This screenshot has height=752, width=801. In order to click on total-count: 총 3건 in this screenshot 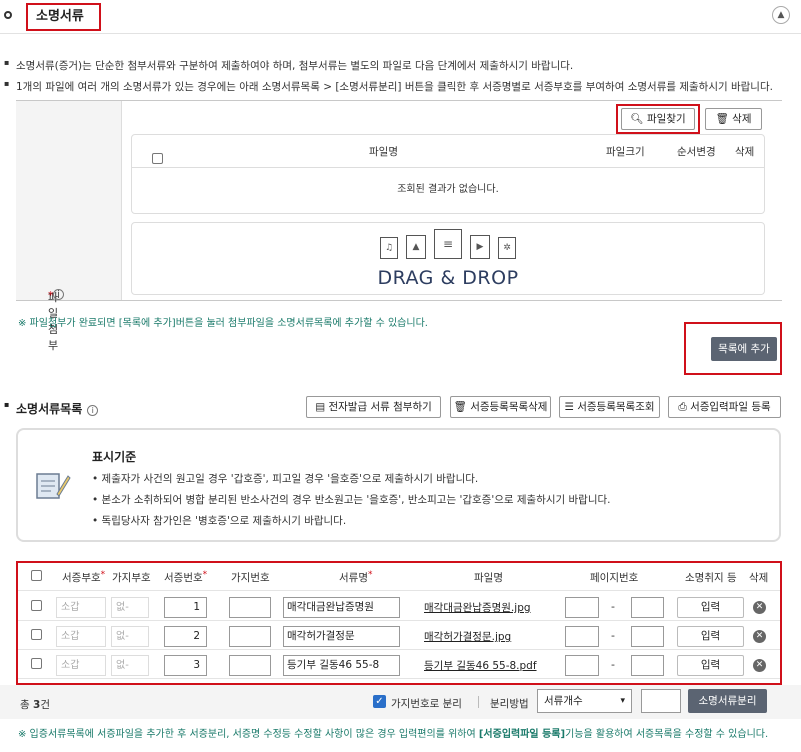, I will do `click(35, 705)`.